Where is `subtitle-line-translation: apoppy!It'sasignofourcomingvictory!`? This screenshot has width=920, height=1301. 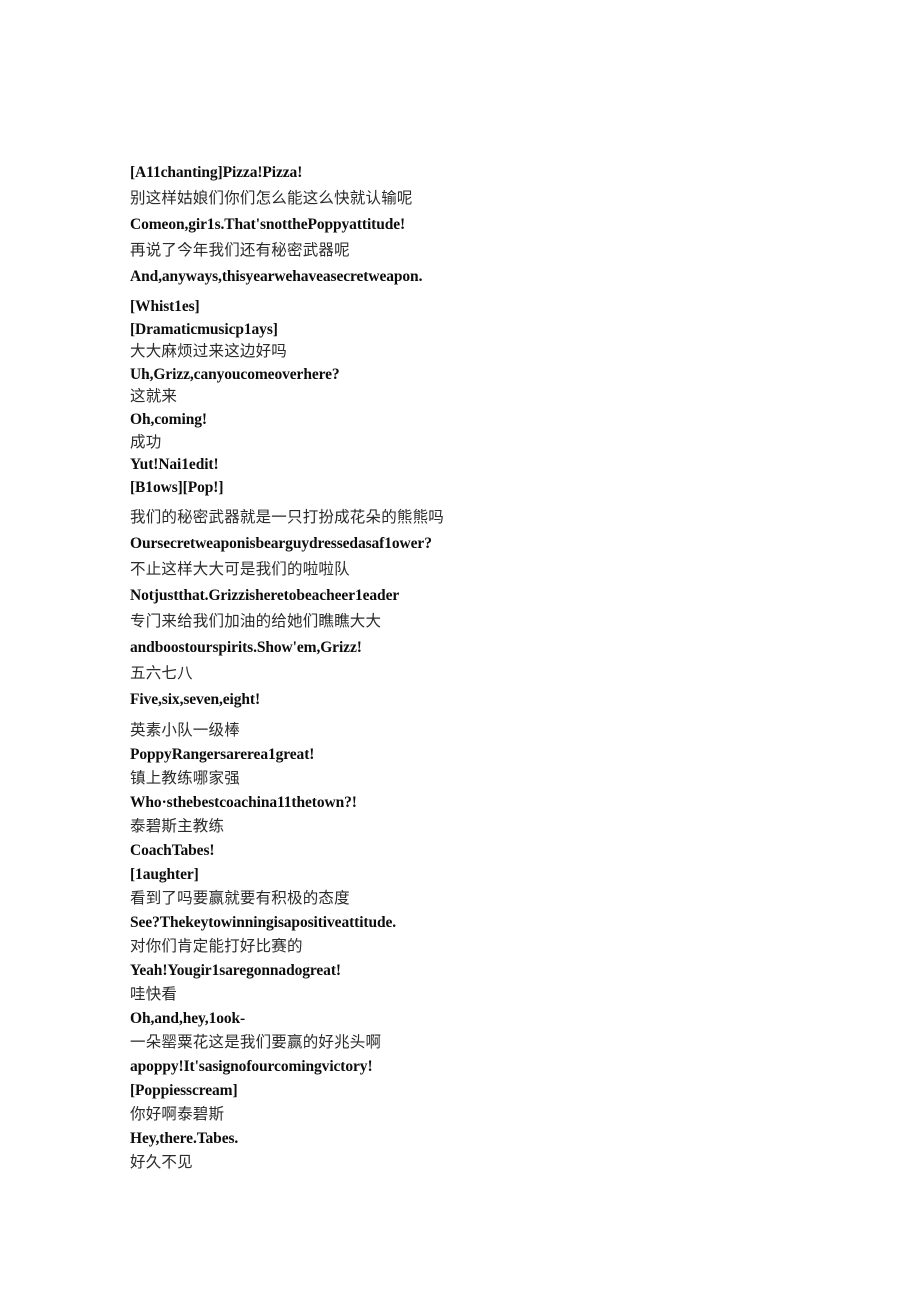 subtitle-line-translation: apoppy!It'sasignofourcomingvictory! is located at coordinates (251, 1067).